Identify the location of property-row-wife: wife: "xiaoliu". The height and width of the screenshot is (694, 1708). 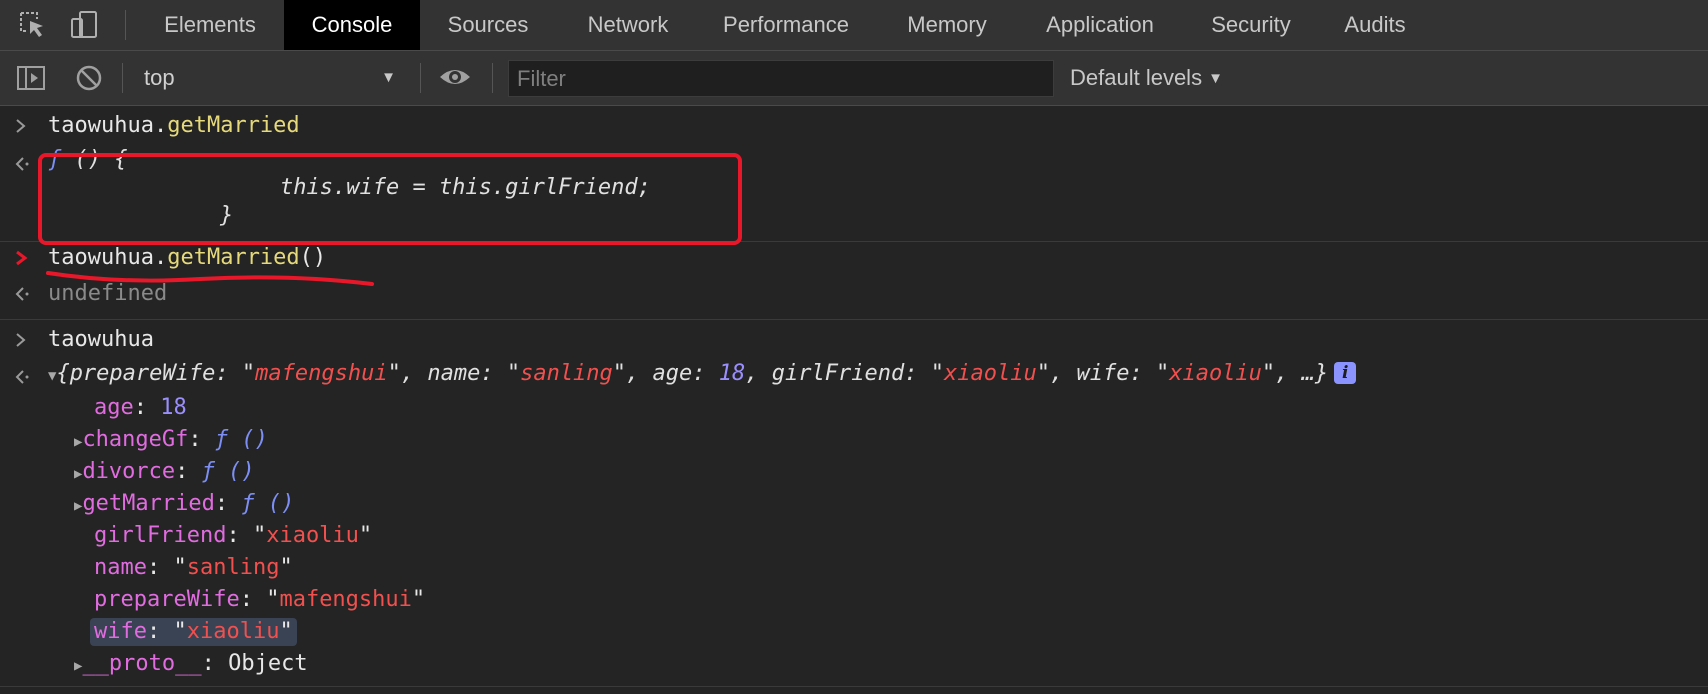
(854, 632).